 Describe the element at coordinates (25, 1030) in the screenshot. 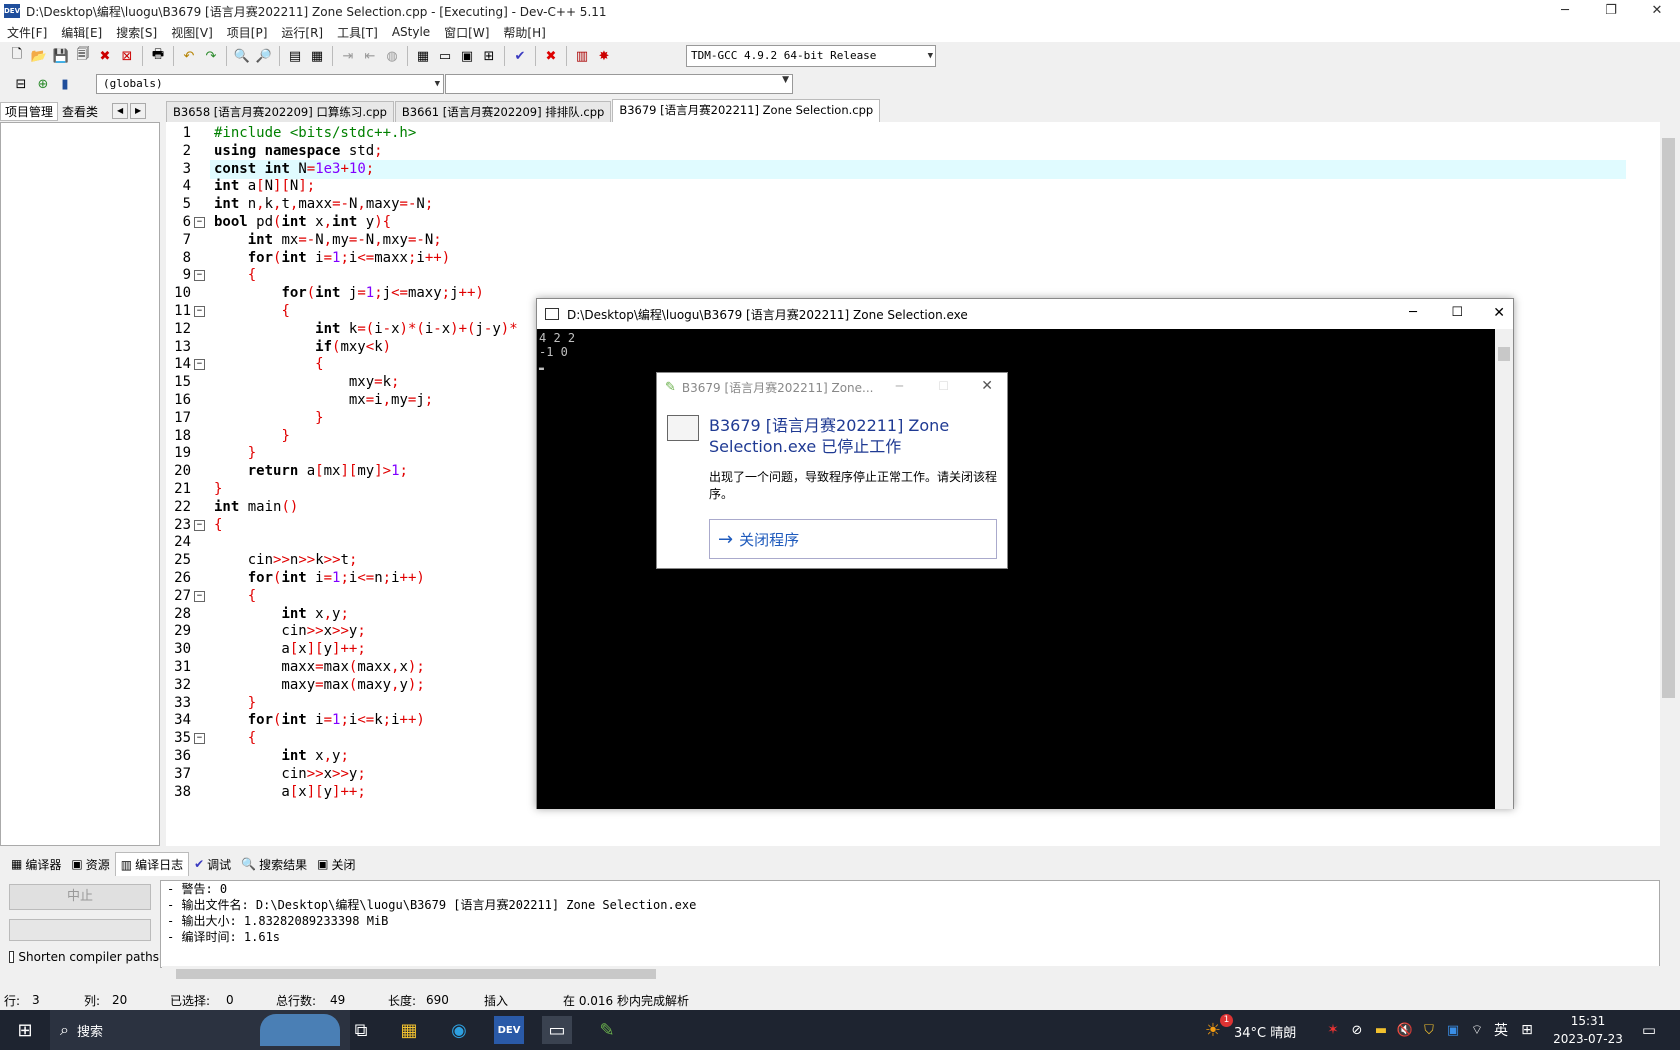

I see `windows-start-icon: ⊞` at that location.